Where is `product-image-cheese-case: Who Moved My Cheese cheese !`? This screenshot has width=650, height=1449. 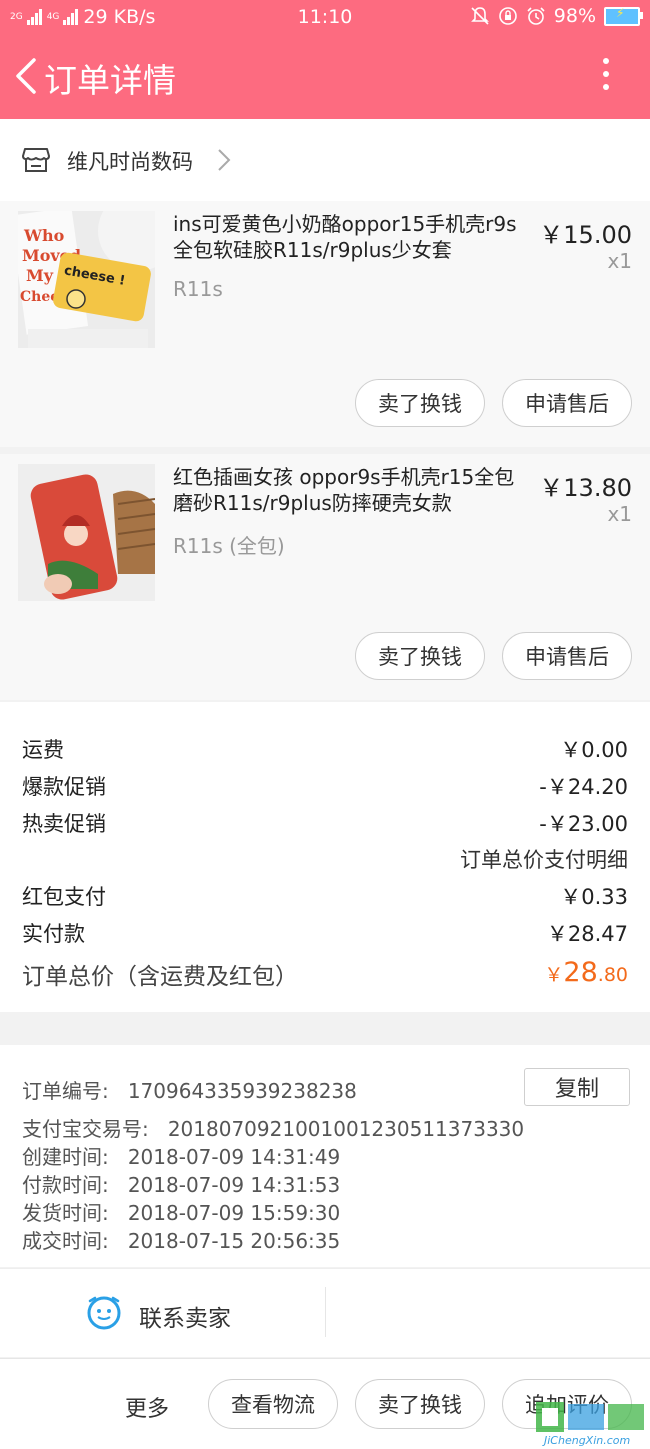
product-image-cheese-case: Who Moved My Cheese cheese ! is located at coordinates (86, 279).